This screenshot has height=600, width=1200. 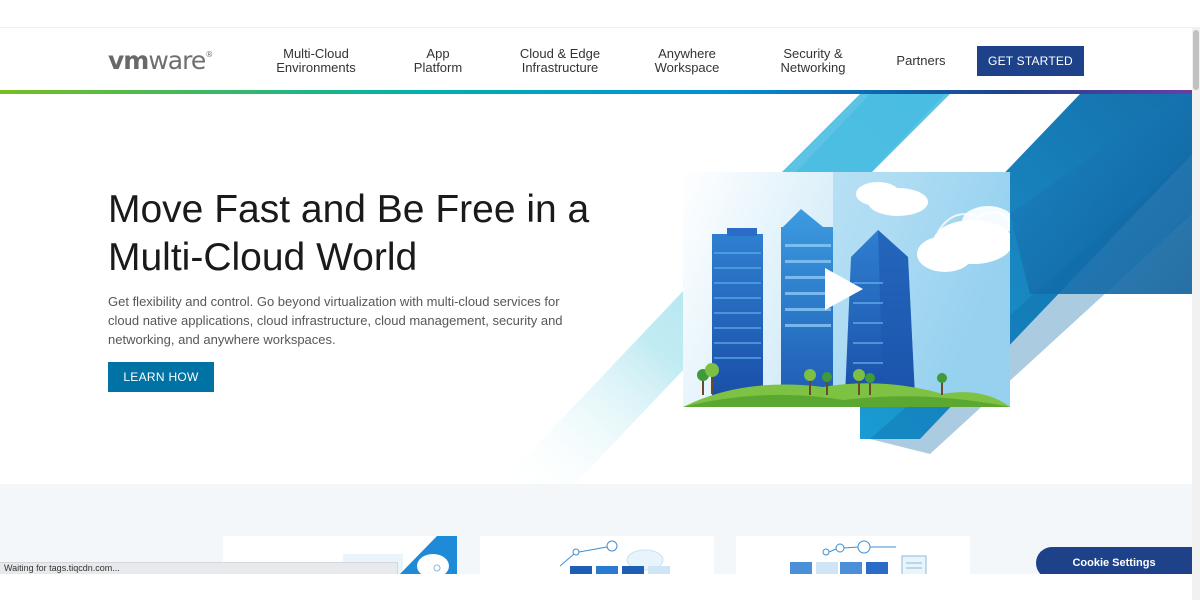 I want to click on nav-multi-cloud-environments: Multi-Cloud Environments, so click(x=316, y=61).